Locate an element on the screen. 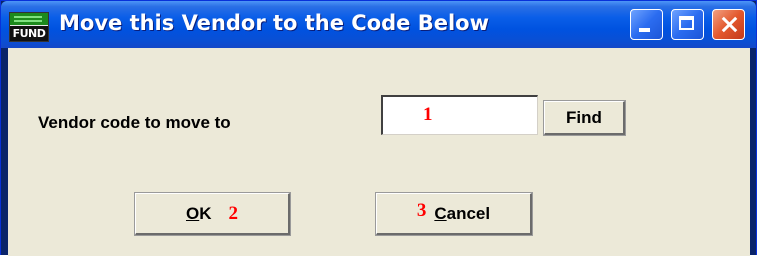 The width and height of the screenshot is (763, 256). app-fund-icon: FUND is located at coordinates (29, 27).